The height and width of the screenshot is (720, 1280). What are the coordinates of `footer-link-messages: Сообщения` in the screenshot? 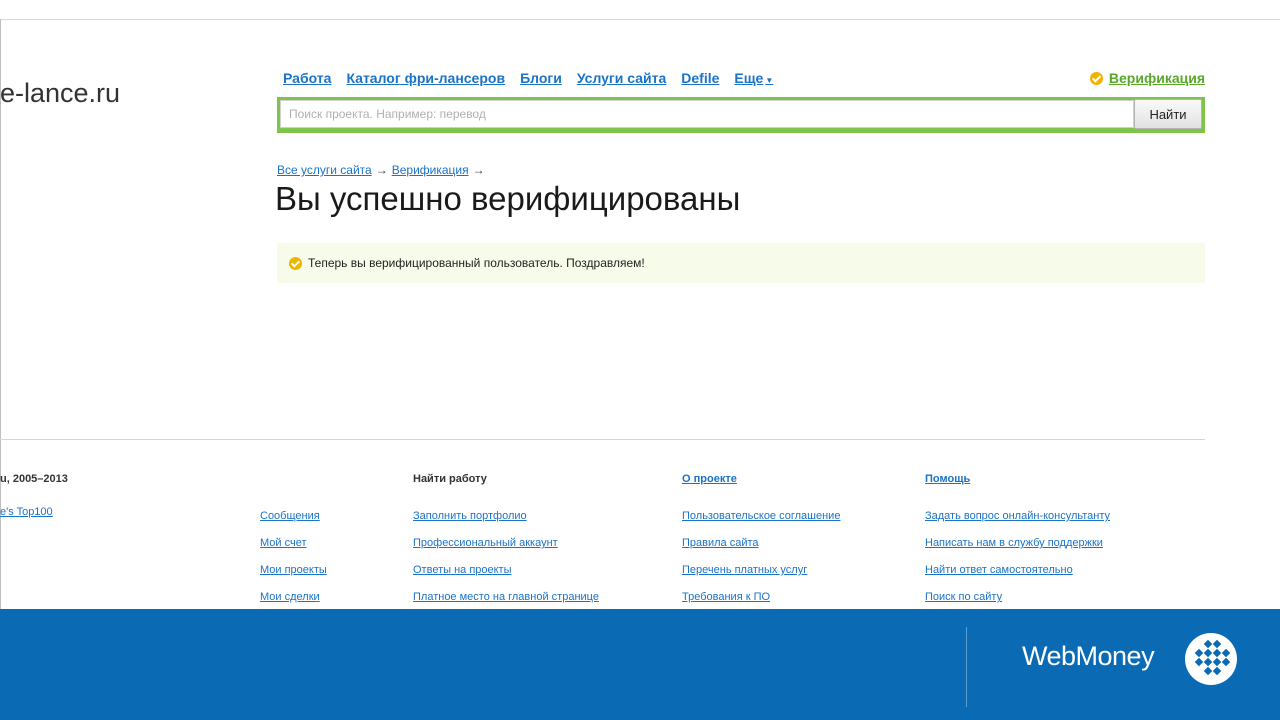 It's located at (290, 516).